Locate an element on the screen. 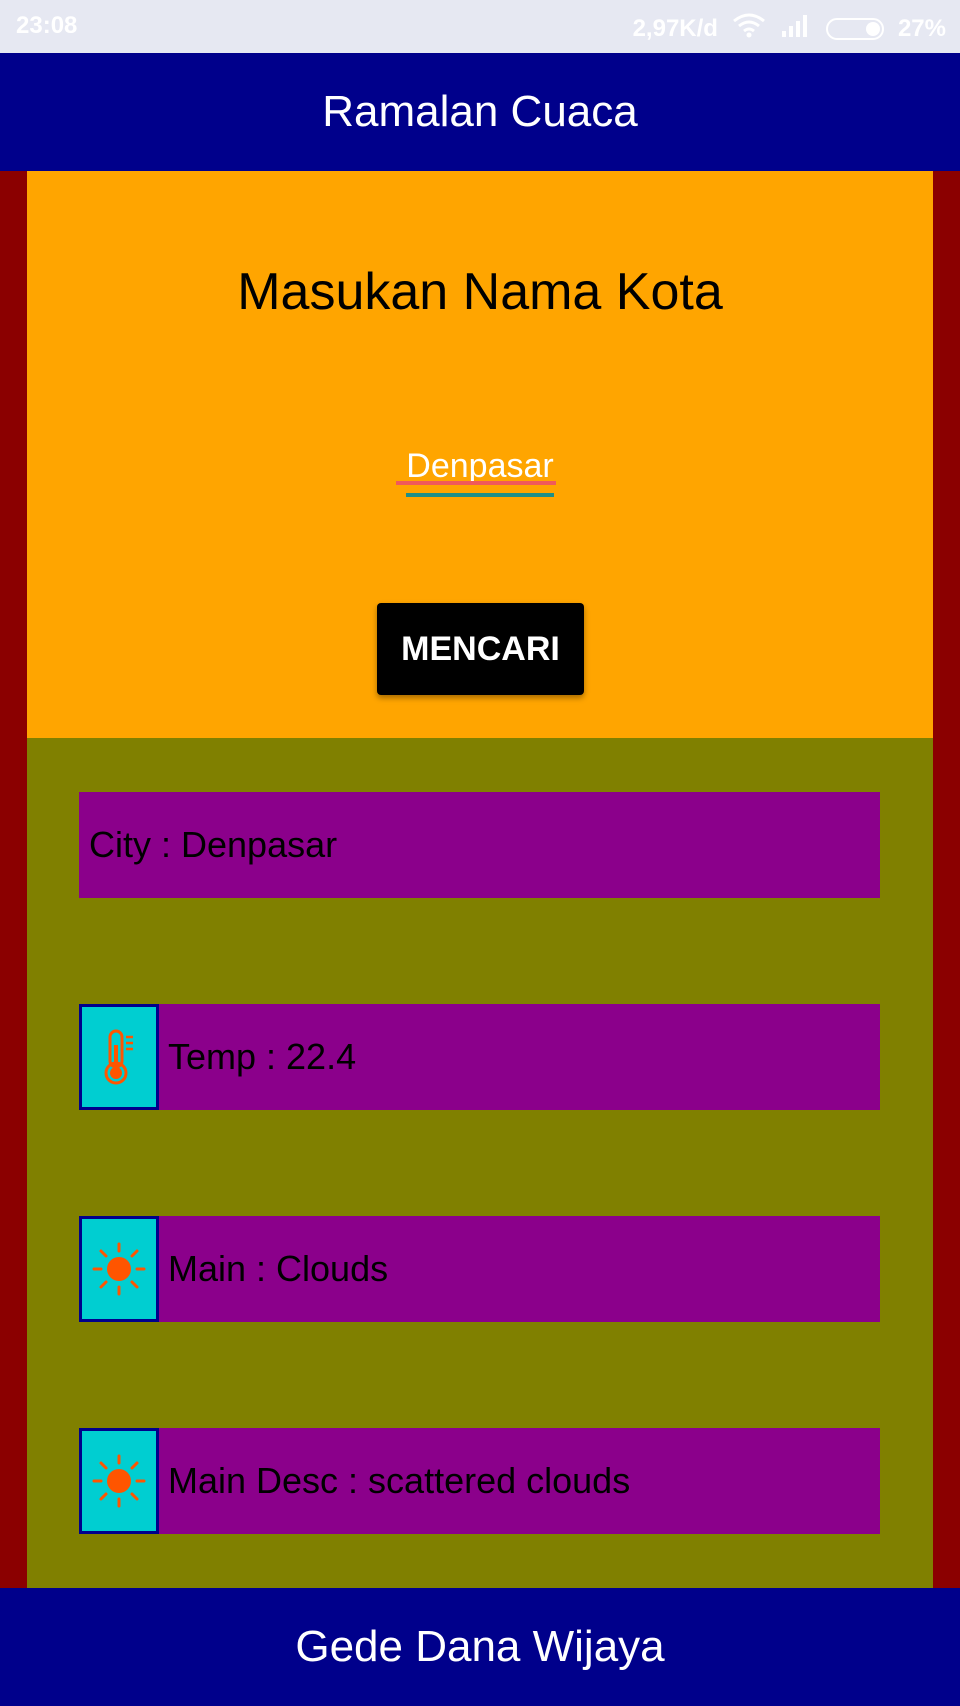  network-speed: 2,97K/d is located at coordinates (675, 28).